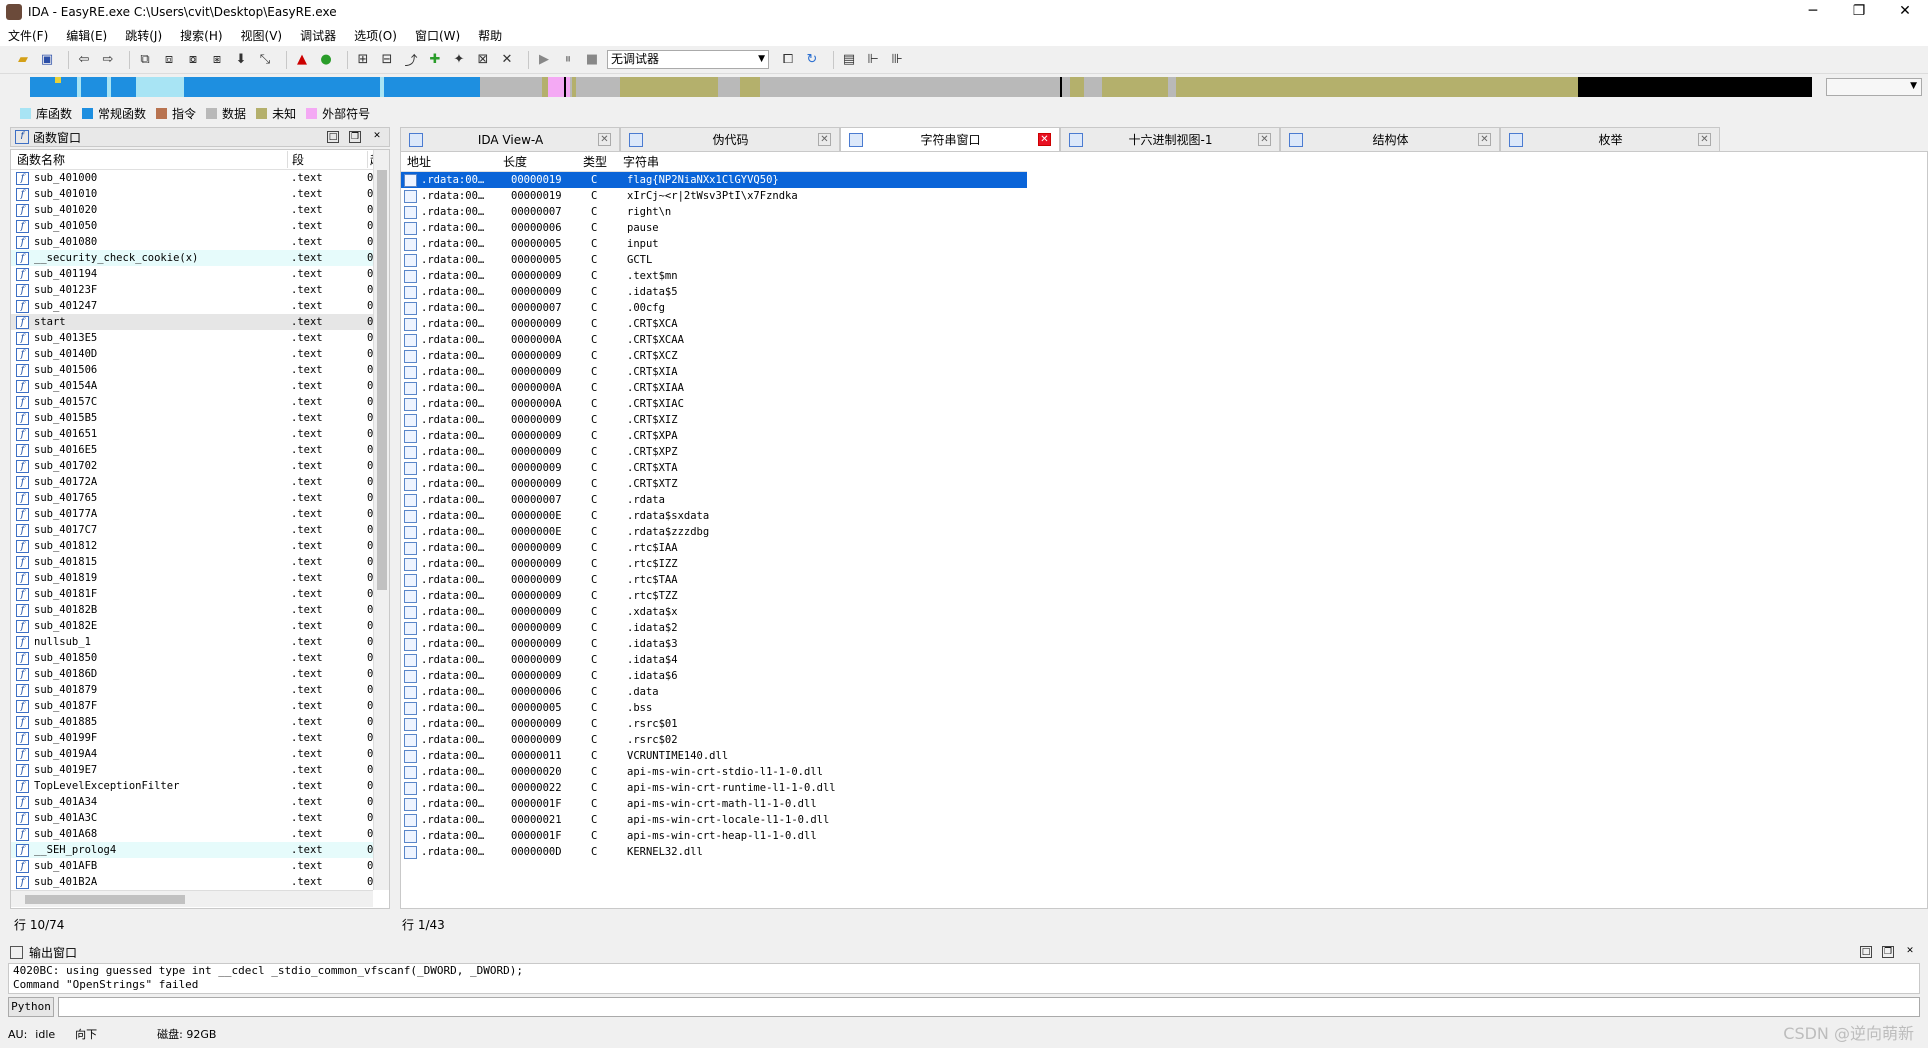 This screenshot has width=1928, height=1048. I want to click on function-row: fsub_401A3C.text00, so click(200, 818).